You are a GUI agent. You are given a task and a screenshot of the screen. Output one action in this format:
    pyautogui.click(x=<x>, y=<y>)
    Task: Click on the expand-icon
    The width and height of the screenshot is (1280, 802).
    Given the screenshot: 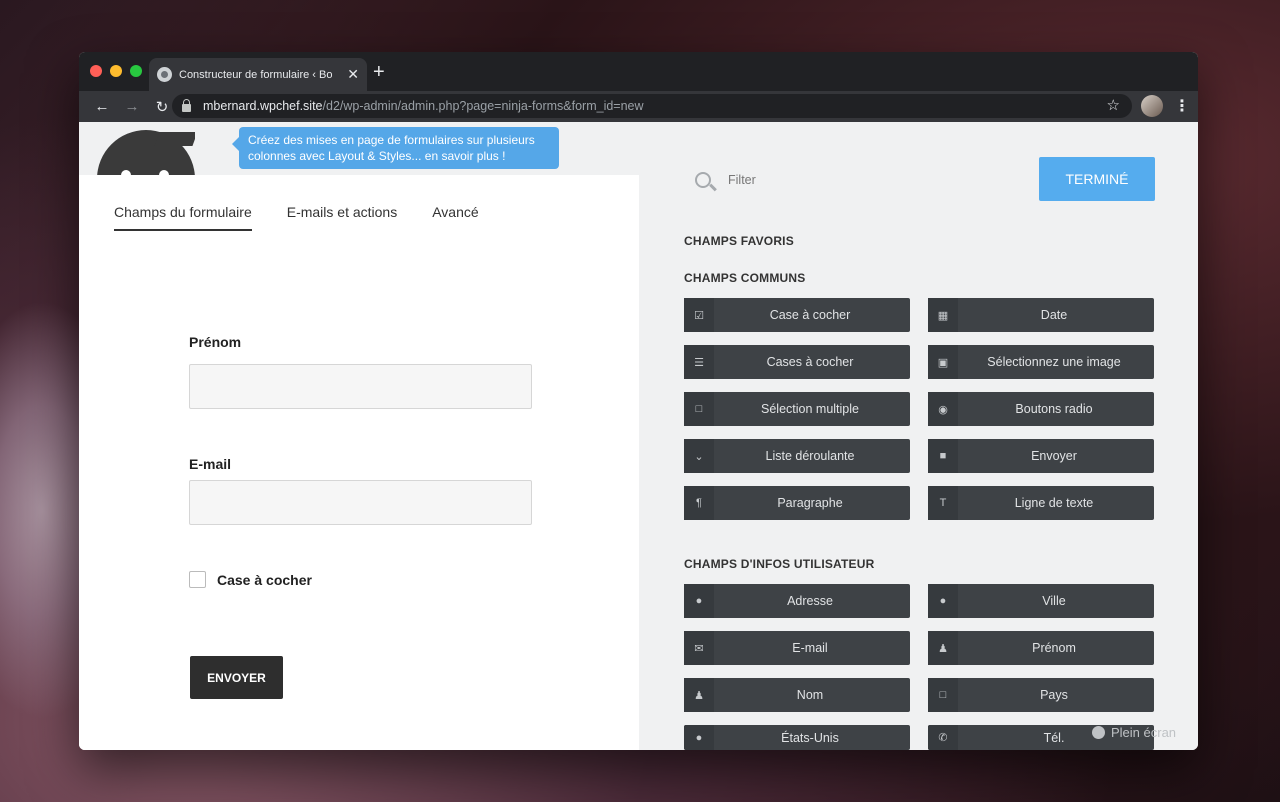 What is the action you would take?
    pyautogui.click(x=1098, y=732)
    